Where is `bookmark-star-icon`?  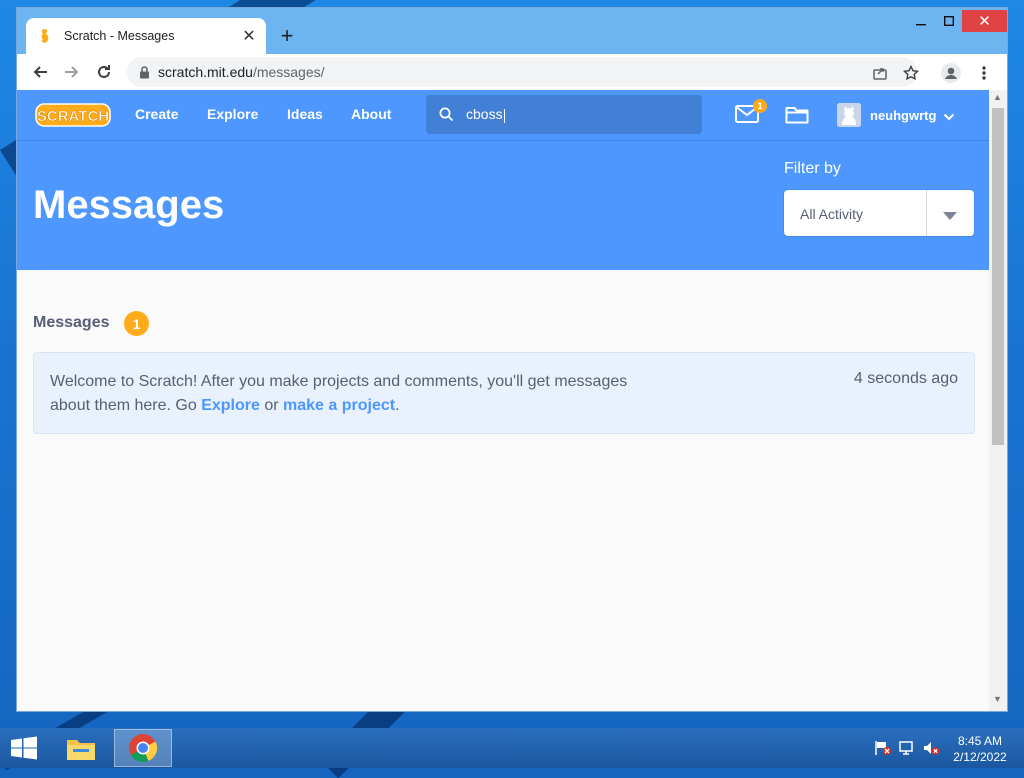
bookmark-star-icon is located at coordinates (911, 73).